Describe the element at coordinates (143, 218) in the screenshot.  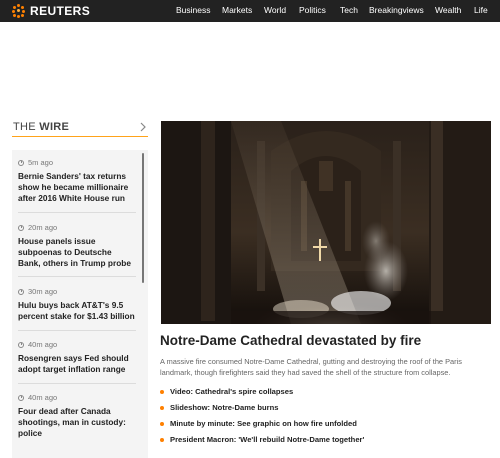
I see `wire-scrollbar` at that location.